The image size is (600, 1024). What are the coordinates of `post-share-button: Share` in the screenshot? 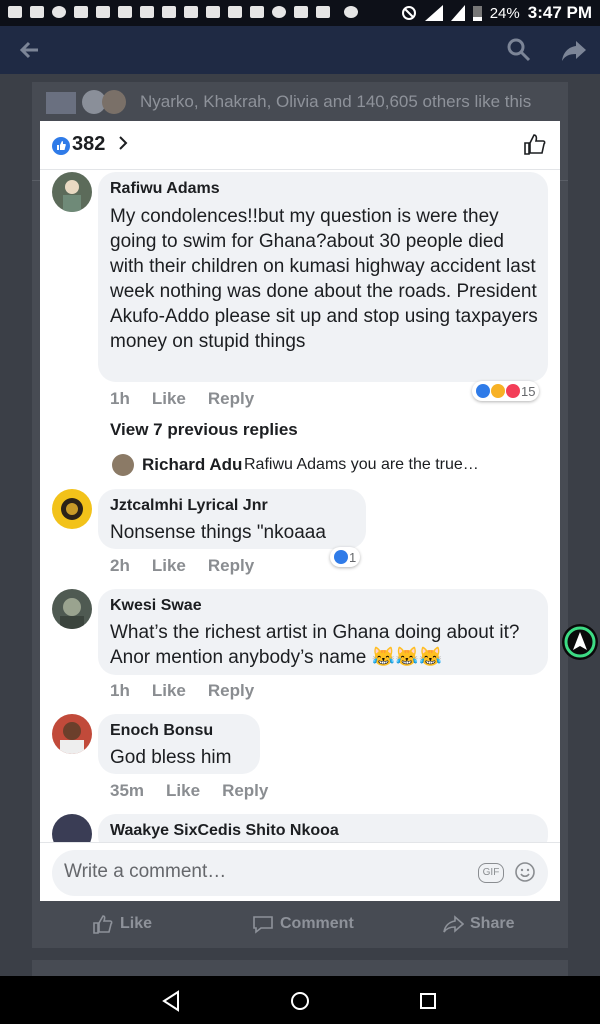 It's located at (478, 924).